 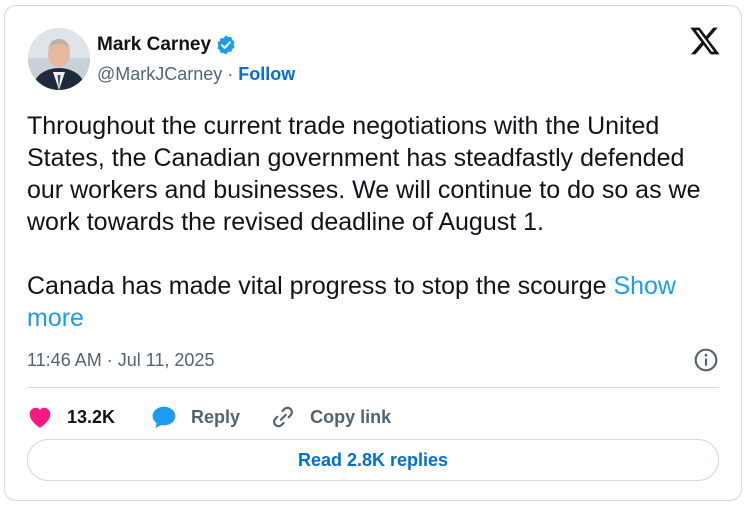 I want to click on author-handle-row: @MarkJCarney · Follow, so click(x=196, y=74).